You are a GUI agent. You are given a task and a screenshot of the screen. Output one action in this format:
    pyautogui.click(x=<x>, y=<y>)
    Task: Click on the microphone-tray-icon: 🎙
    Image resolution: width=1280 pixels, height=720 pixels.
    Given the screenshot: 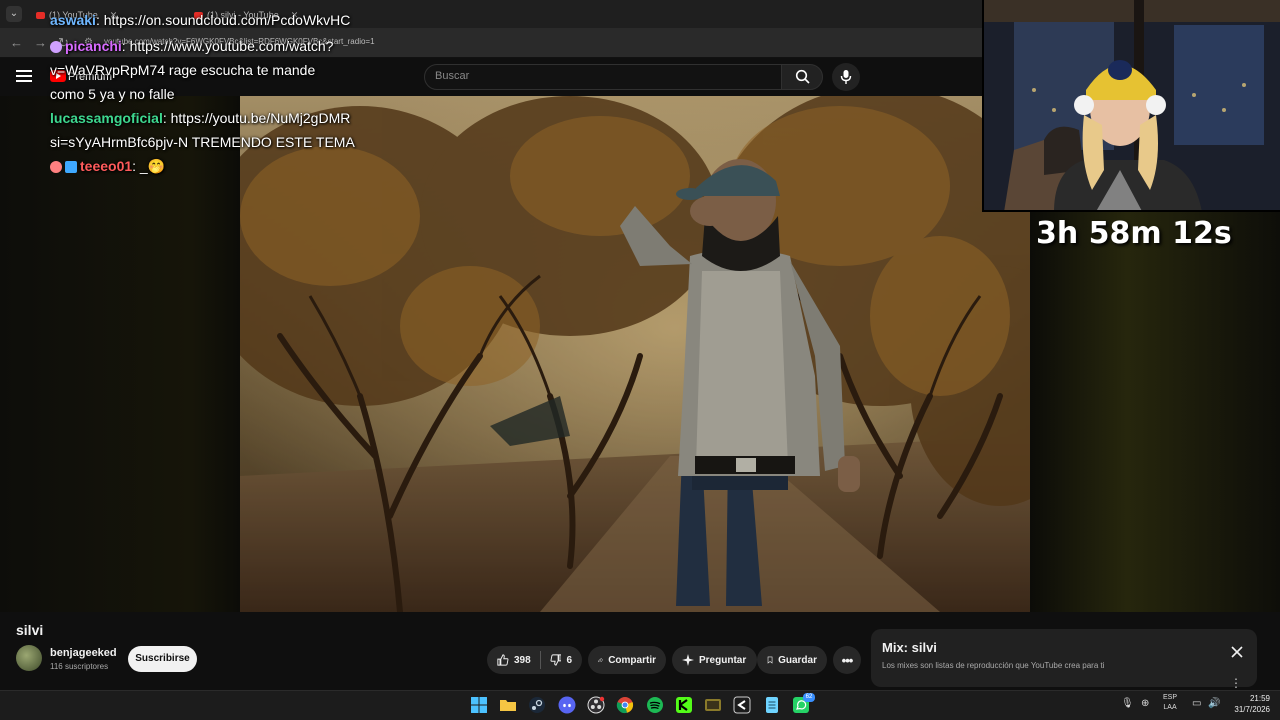 What is the action you would take?
    pyautogui.click(x=1127, y=703)
    